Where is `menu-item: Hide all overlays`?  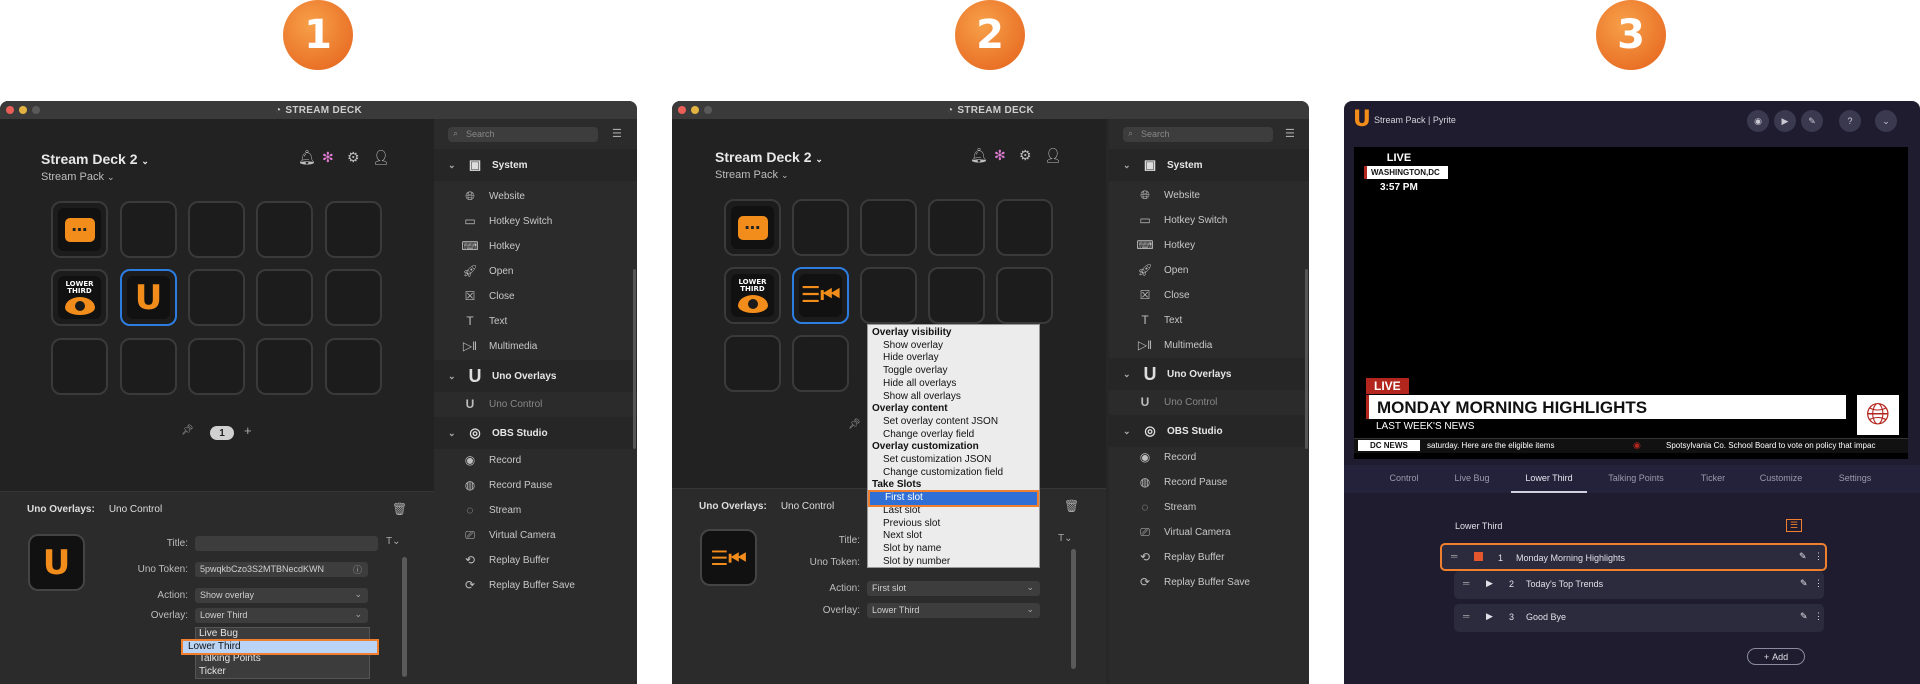
menu-item: Hide all overlays is located at coordinates (953, 384).